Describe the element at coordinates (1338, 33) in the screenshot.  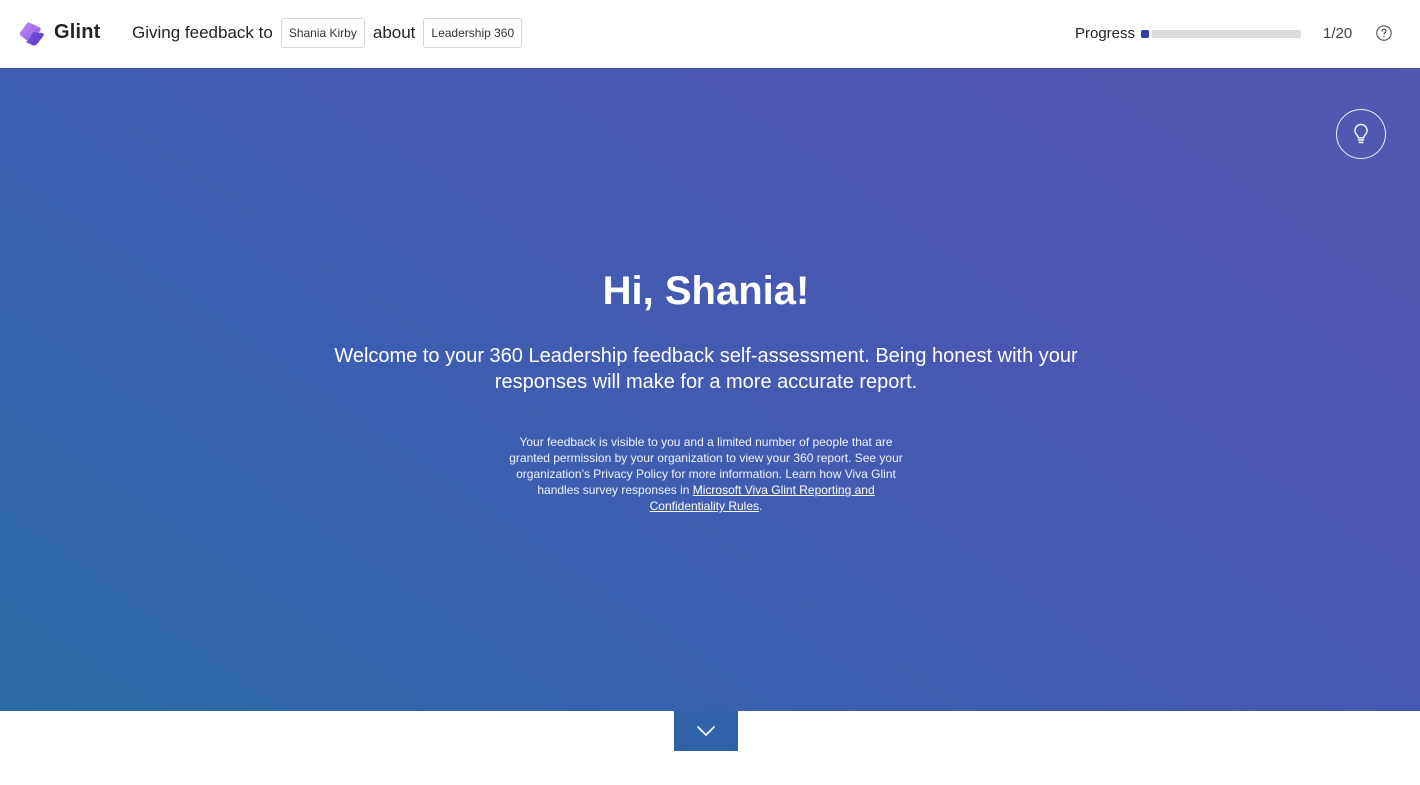
I see `progress-count: 1/20` at that location.